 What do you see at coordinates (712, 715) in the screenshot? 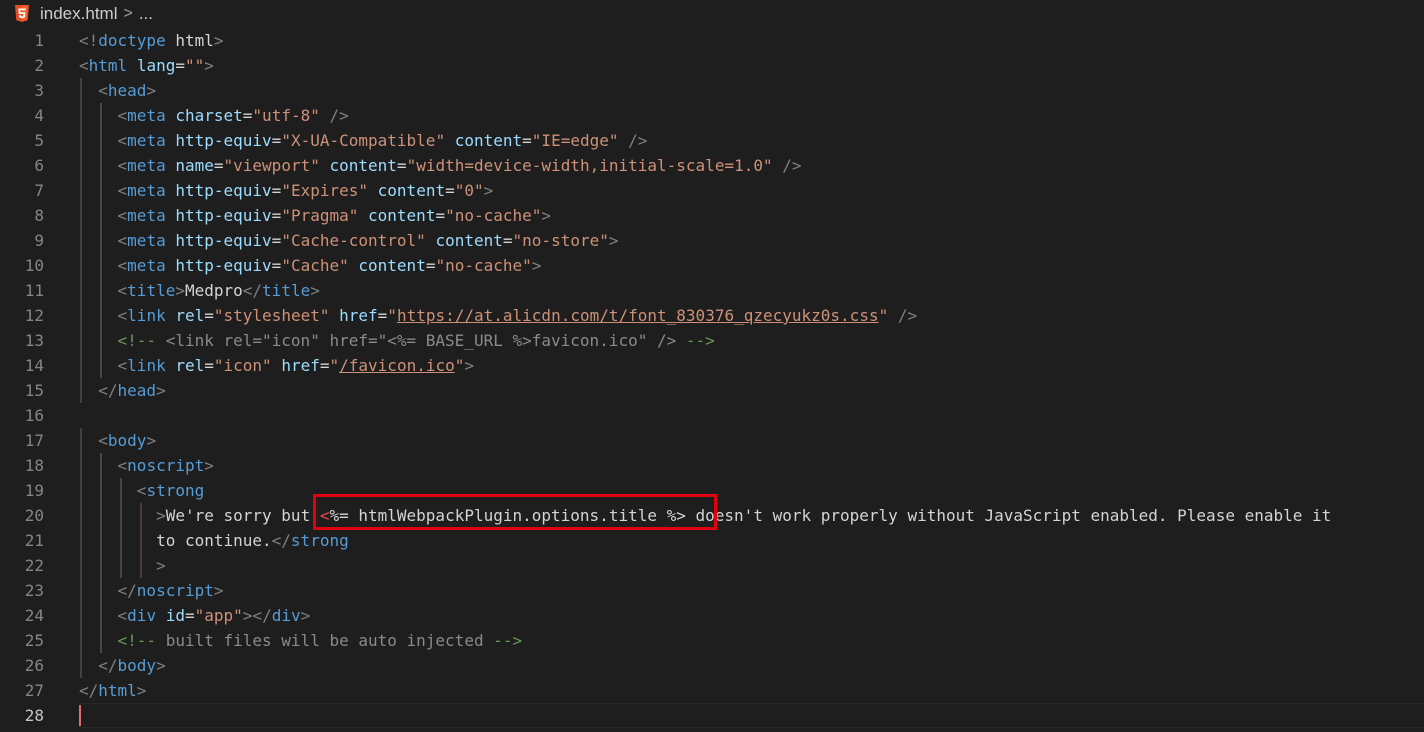
I see `code-line: 28` at bounding box center [712, 715].